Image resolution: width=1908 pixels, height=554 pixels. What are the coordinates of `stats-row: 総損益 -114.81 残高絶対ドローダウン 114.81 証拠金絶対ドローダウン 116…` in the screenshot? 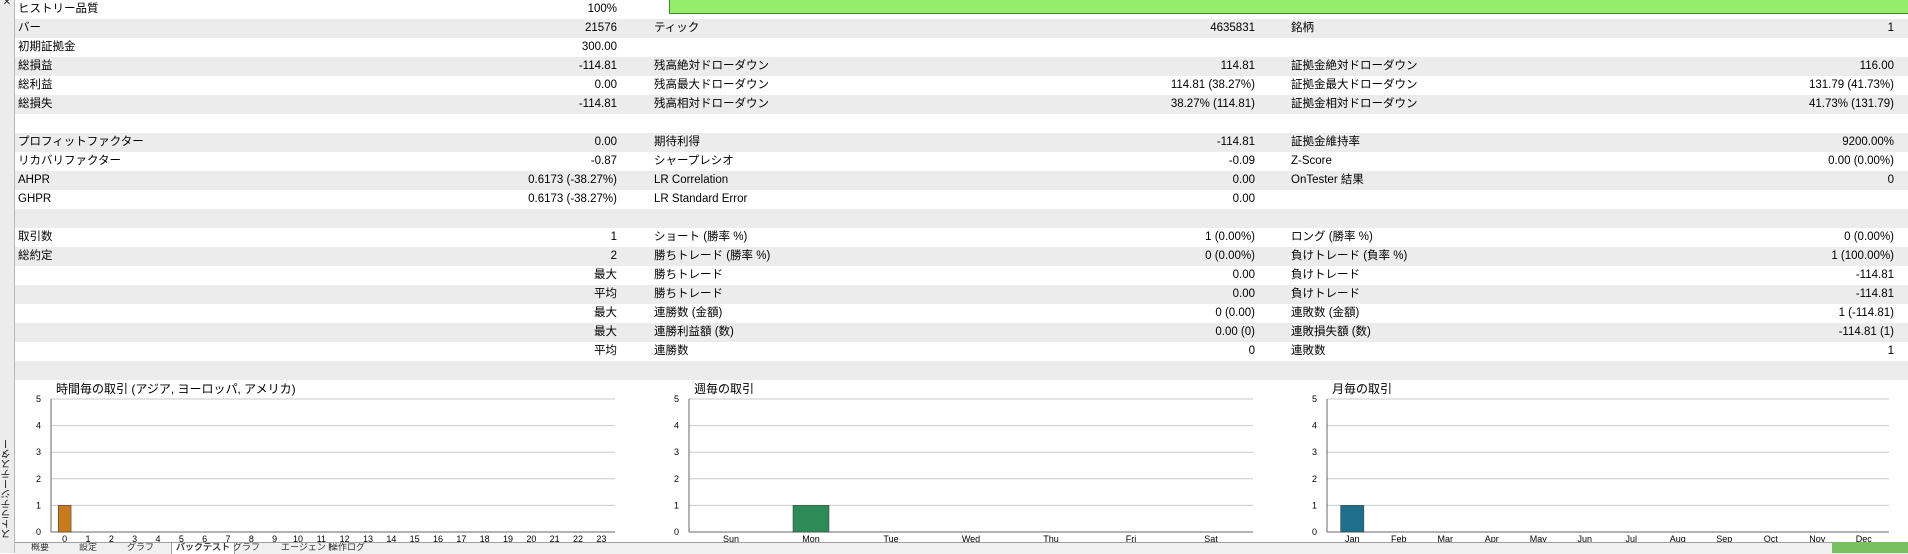 It's located at (961, 66).